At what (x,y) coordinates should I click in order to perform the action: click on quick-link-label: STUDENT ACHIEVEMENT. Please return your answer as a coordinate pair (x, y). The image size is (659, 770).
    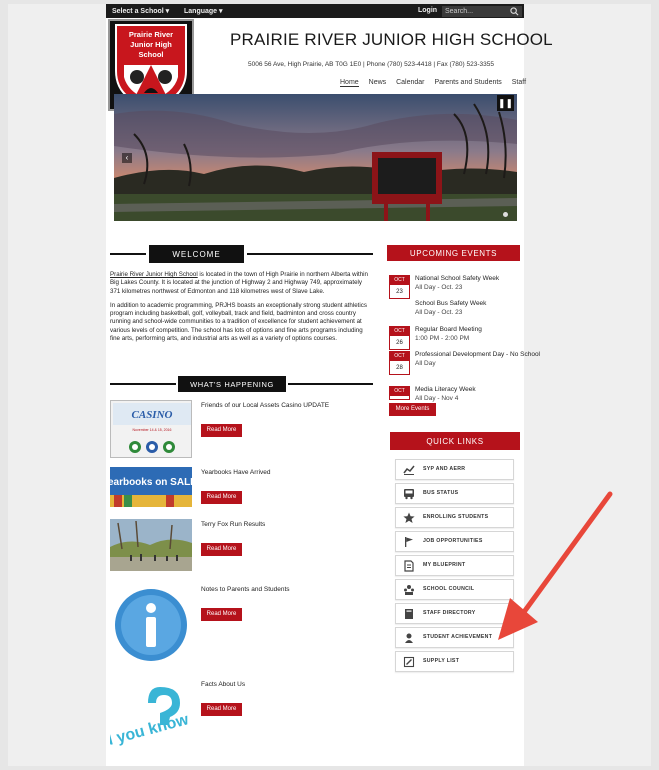
    Looking at the image, I should click on (458, 637).